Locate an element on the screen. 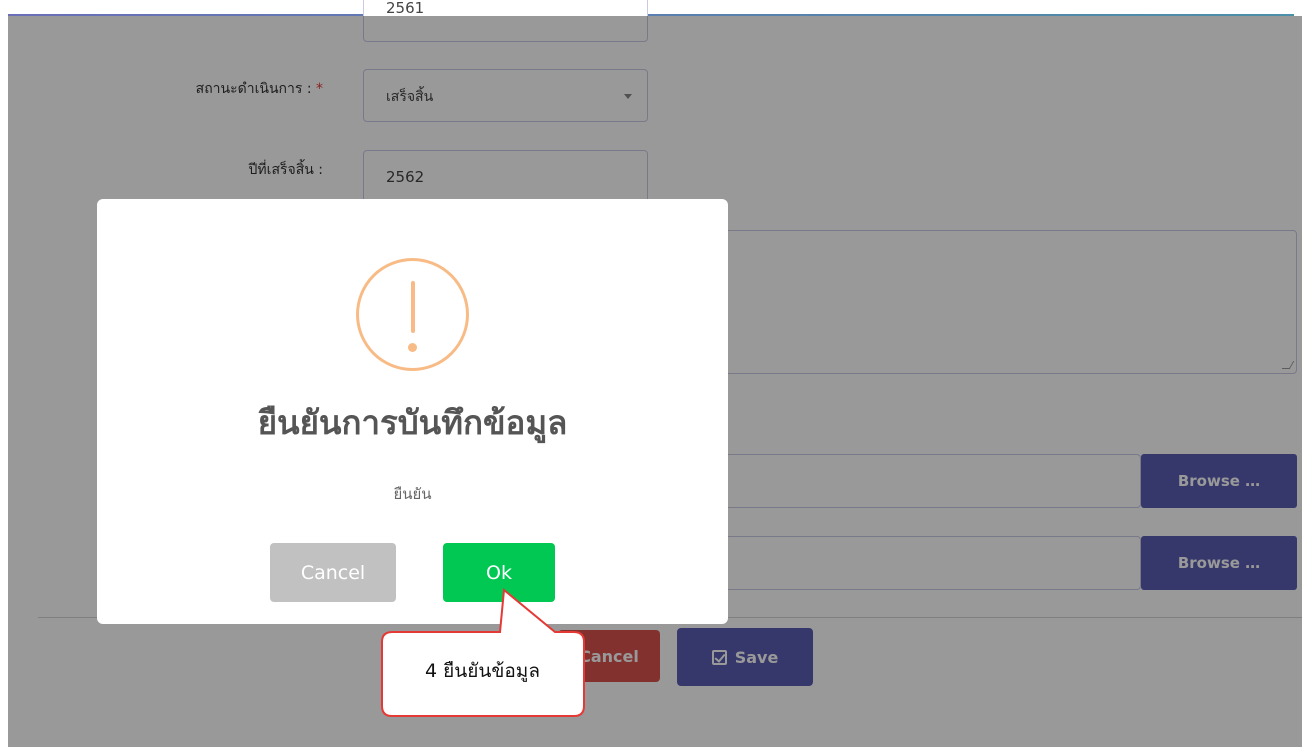 This screenshot has width=1302, height=747. left-strip is located at coordinates (4, 373).